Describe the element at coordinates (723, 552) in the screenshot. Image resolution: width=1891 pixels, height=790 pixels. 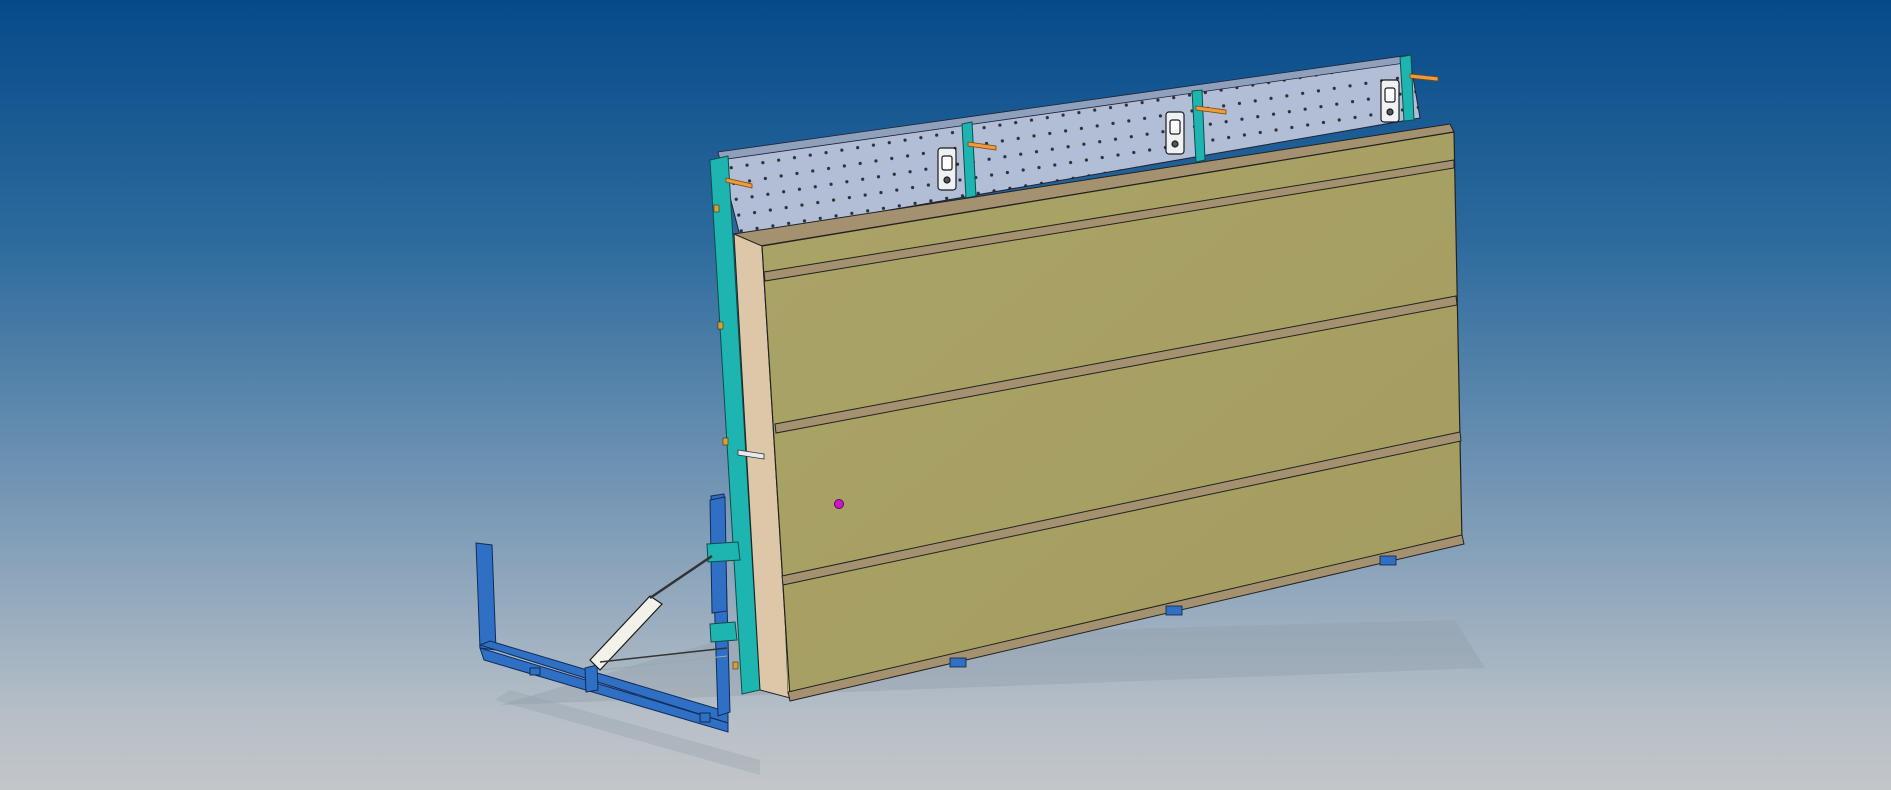
I see `hinge-bracket` at that location.